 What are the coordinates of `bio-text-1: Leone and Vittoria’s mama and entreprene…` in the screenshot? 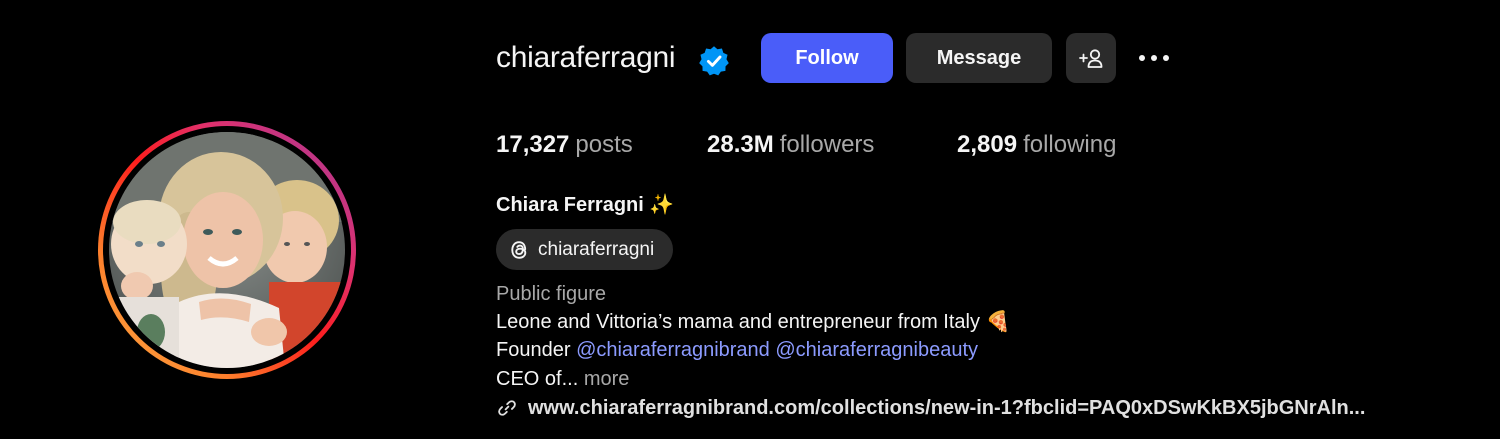 It's located at (738, 322).